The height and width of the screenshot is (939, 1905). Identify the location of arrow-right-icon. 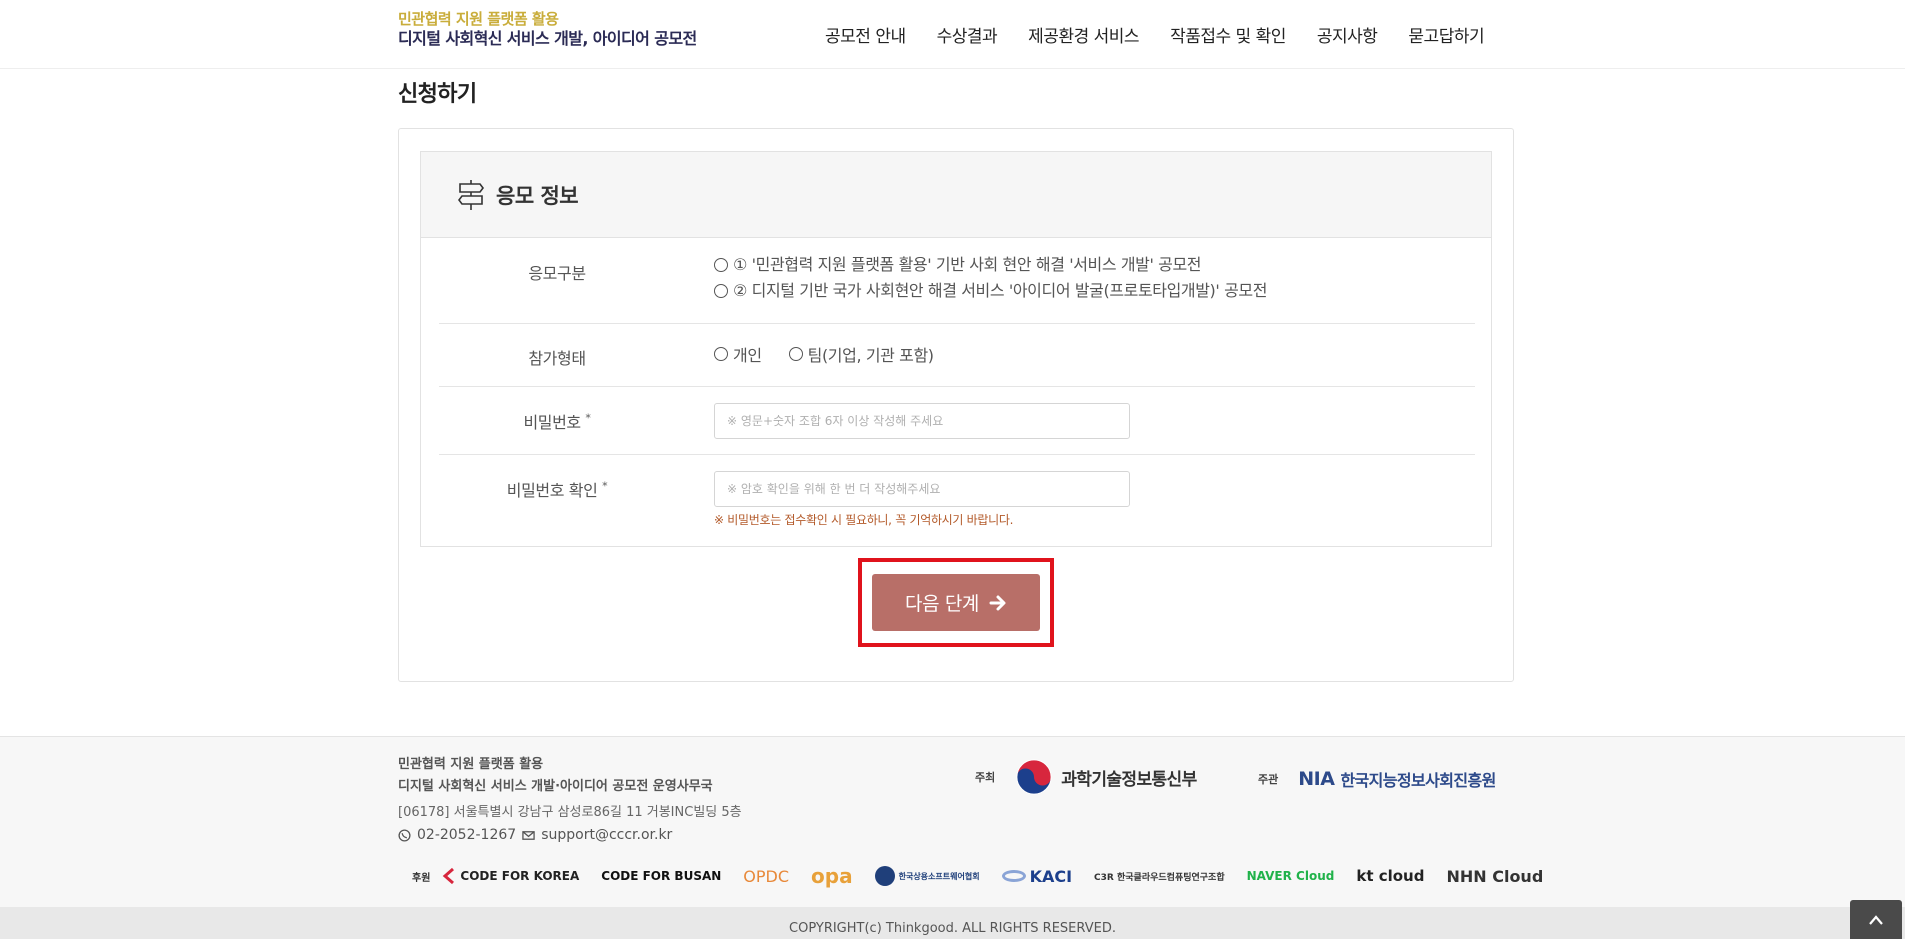
(997, 602).